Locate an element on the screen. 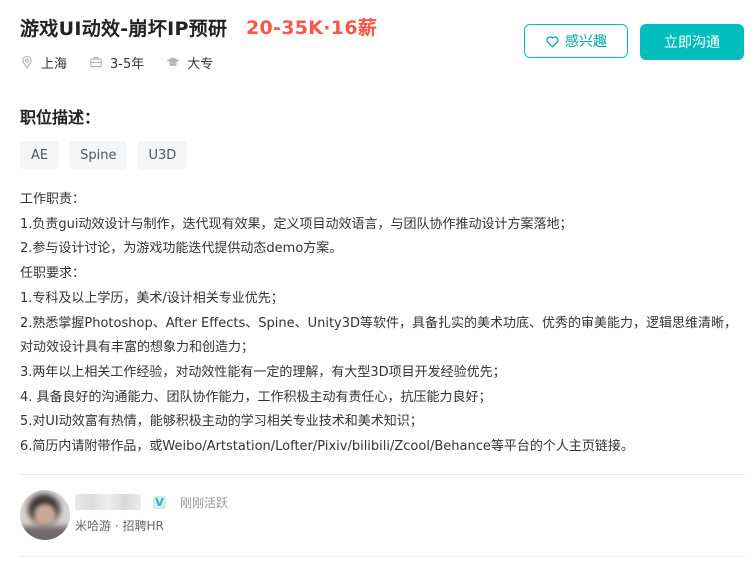 This screenshot has height=561, width=755. description-line: 5.对UI动效富有热情，能够积极主动的学习相关专业技术和美术知识； is located at coordinates (221, 422).